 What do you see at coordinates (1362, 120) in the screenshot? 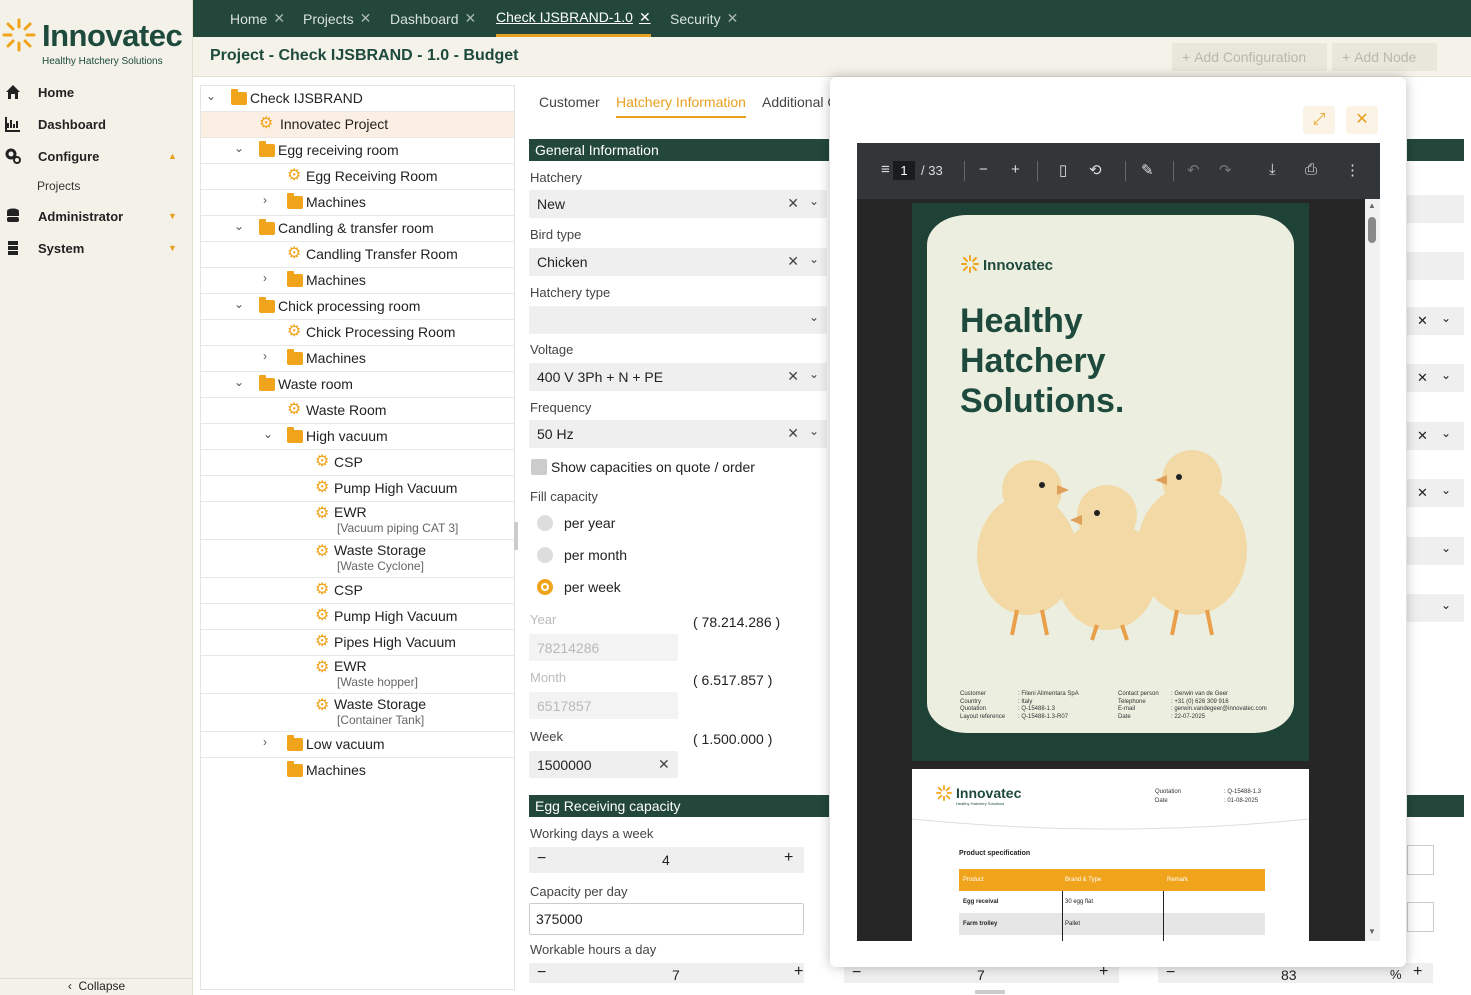
I see `close-button: ✕` at bounding box center [1362, 120].